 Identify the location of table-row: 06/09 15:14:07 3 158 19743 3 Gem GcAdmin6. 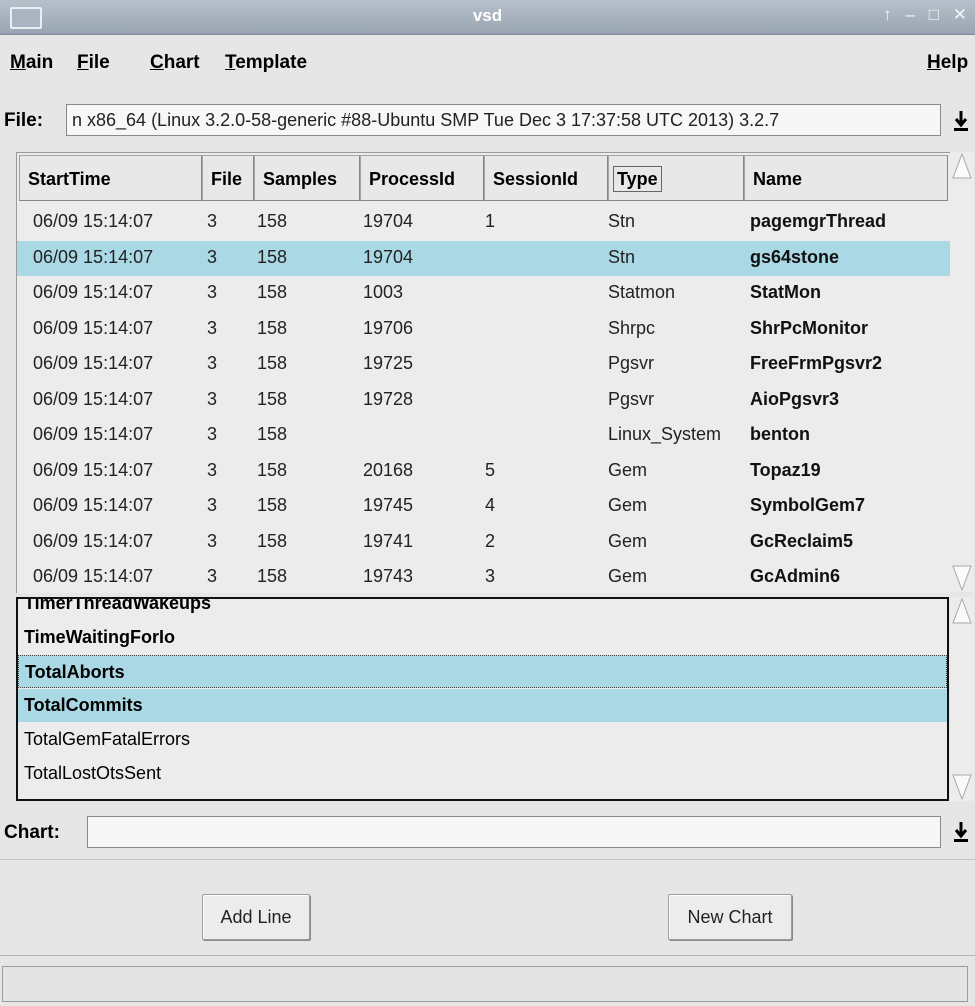
(483, 576).